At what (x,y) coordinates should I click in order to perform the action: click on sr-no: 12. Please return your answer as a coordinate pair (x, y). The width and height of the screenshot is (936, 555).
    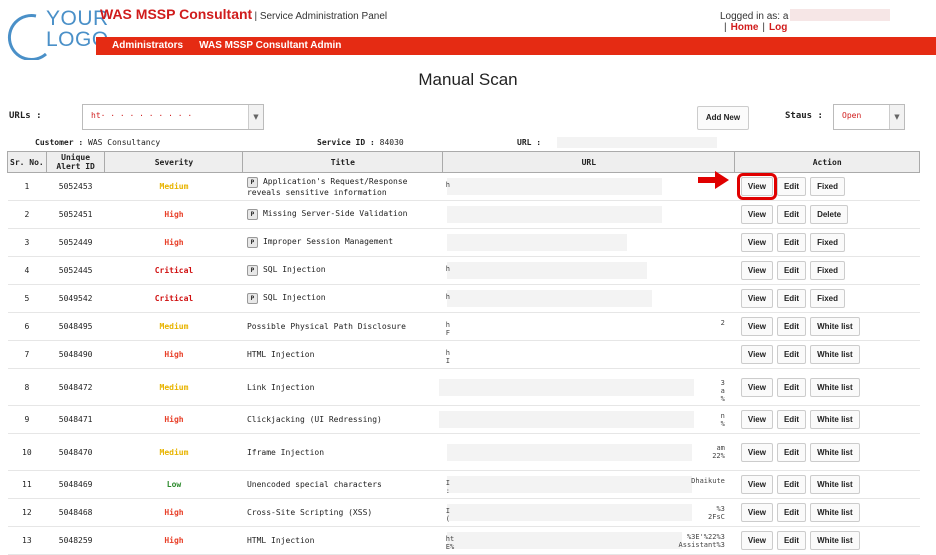
    Looking at the image, I should click on (27, 512).